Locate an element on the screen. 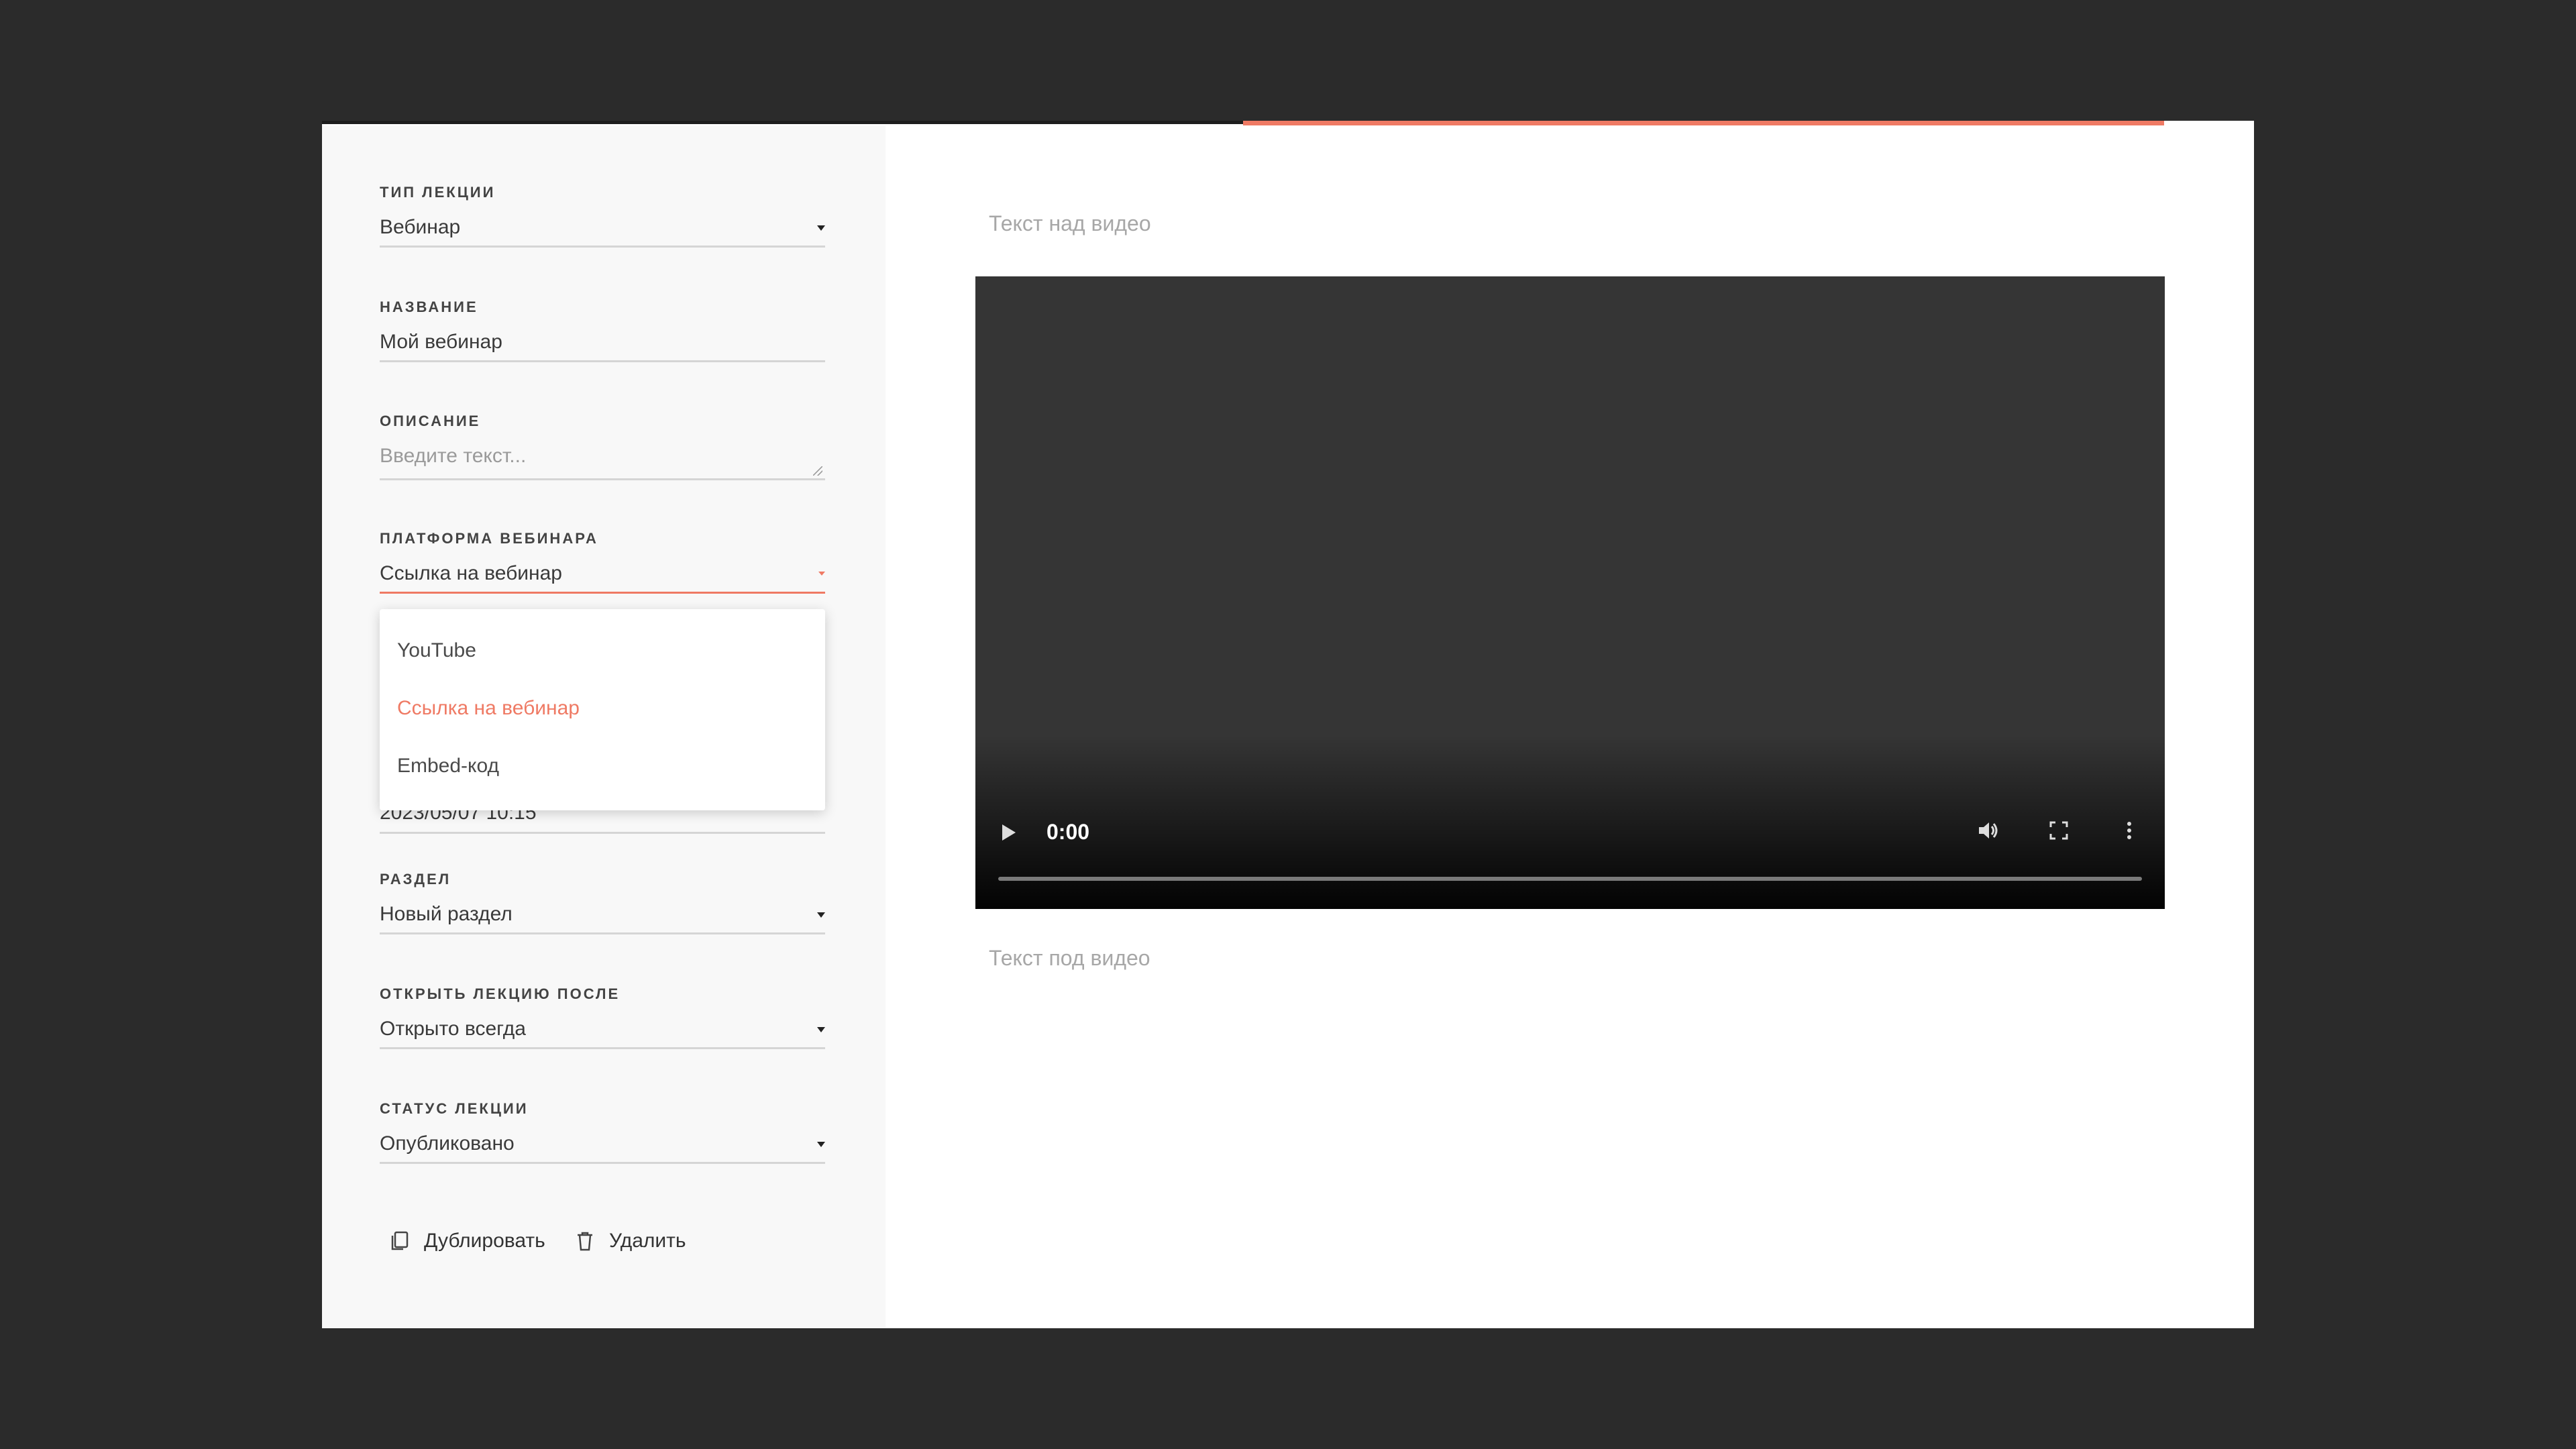 Image resolution: width=2576 pixels, height=1449 pixels. platform-label: Платформа вебинара is located at coordinates (489, 538).